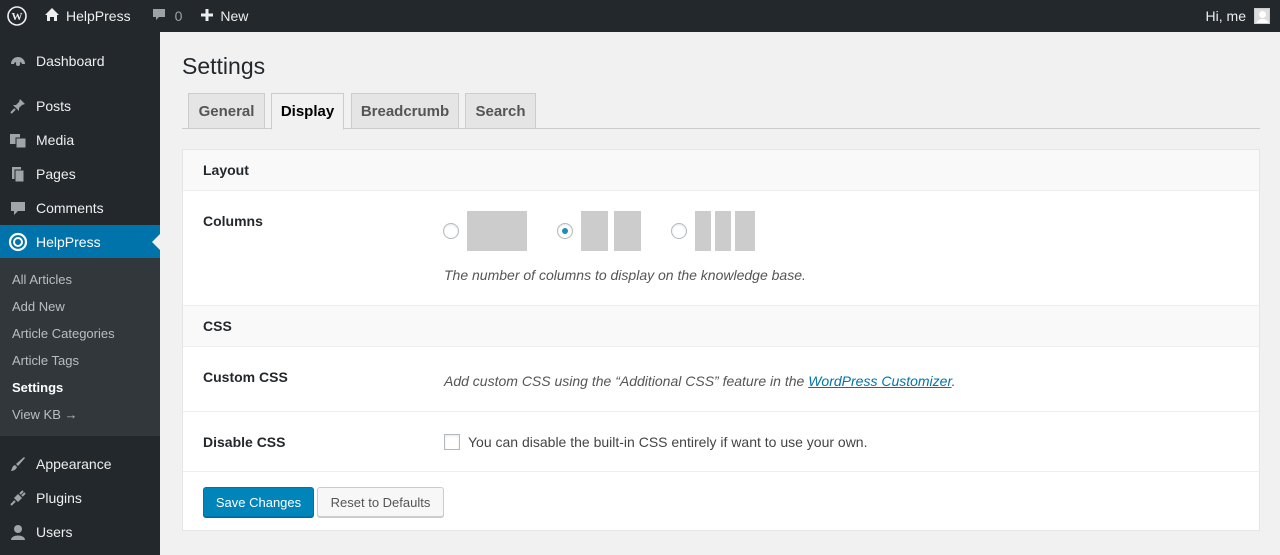 The height and width of the screenshot is (555, 1280). Describe the element at coordinates (721, 170) in the screenshot. I see `section-heading-layout: Layout` at that location.